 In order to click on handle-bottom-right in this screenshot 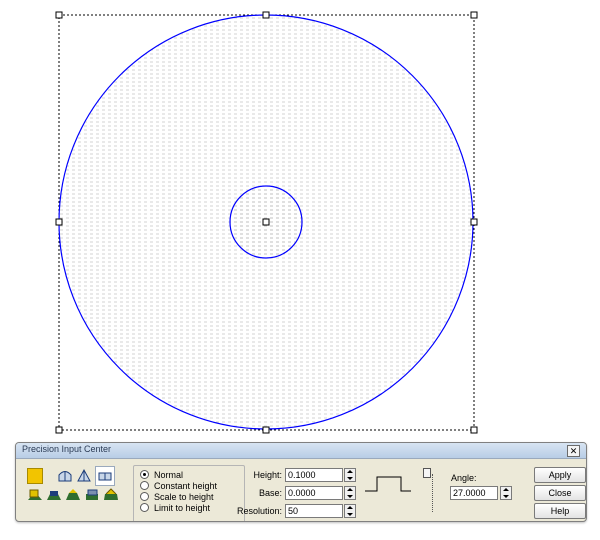, I will do `click(474, 430)`.